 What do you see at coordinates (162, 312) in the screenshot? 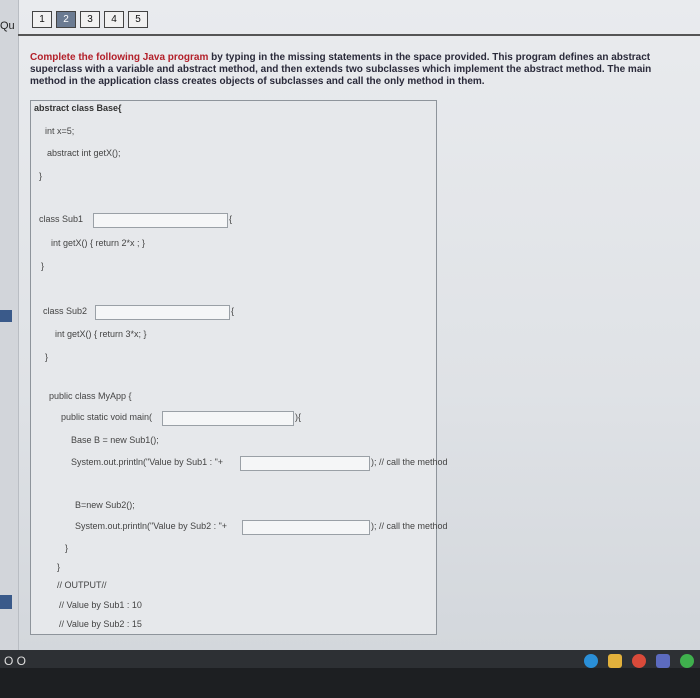
I see `sub2-extends-input` at bounding box center [162, 312].